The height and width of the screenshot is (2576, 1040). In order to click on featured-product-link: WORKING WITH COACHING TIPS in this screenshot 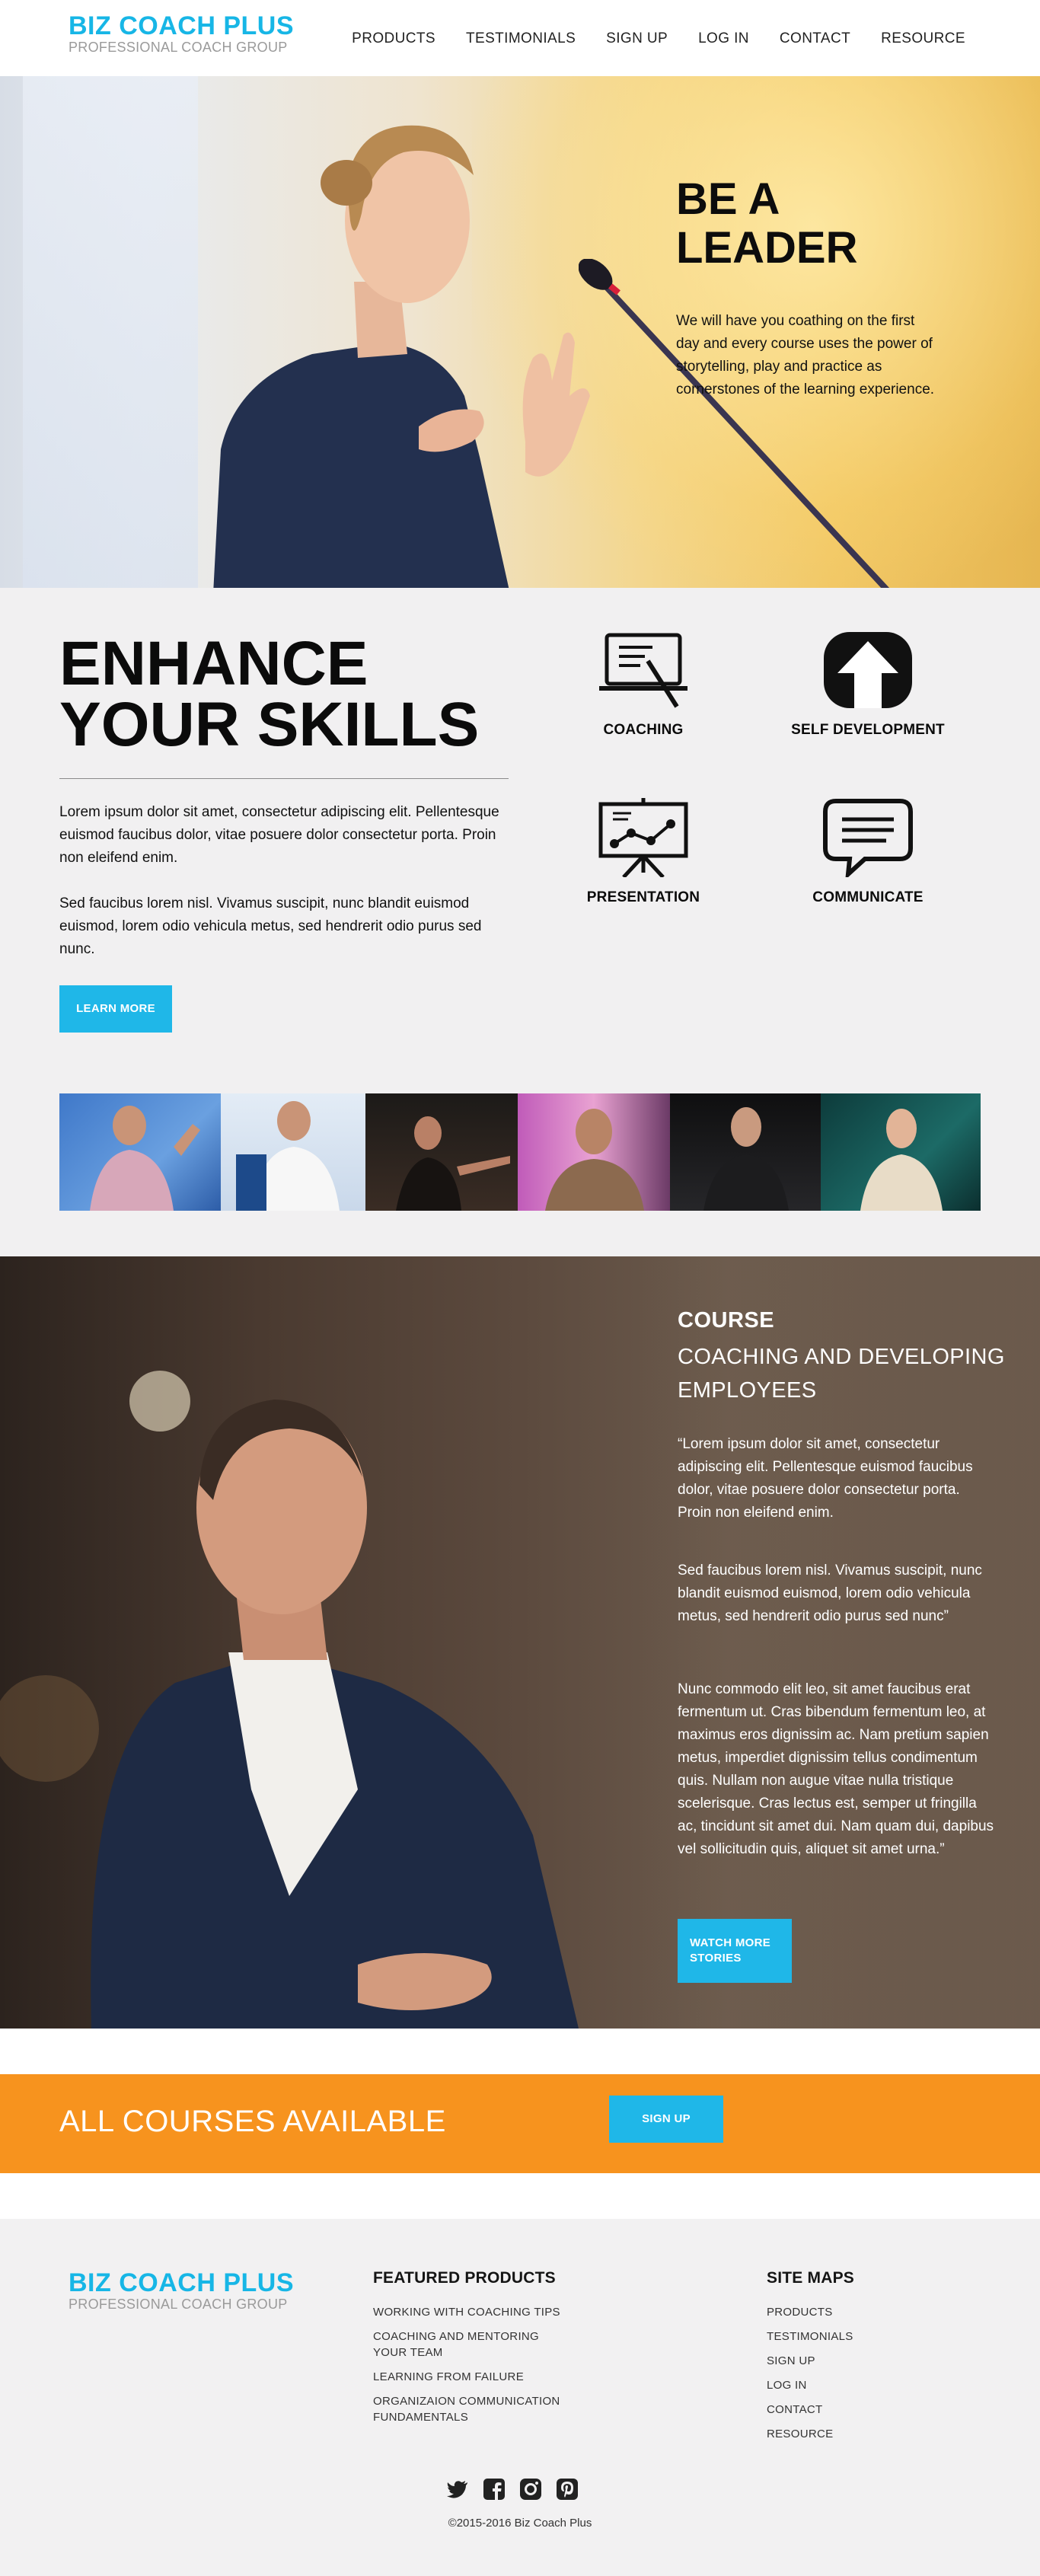, I will do `click(472, 2312)`.